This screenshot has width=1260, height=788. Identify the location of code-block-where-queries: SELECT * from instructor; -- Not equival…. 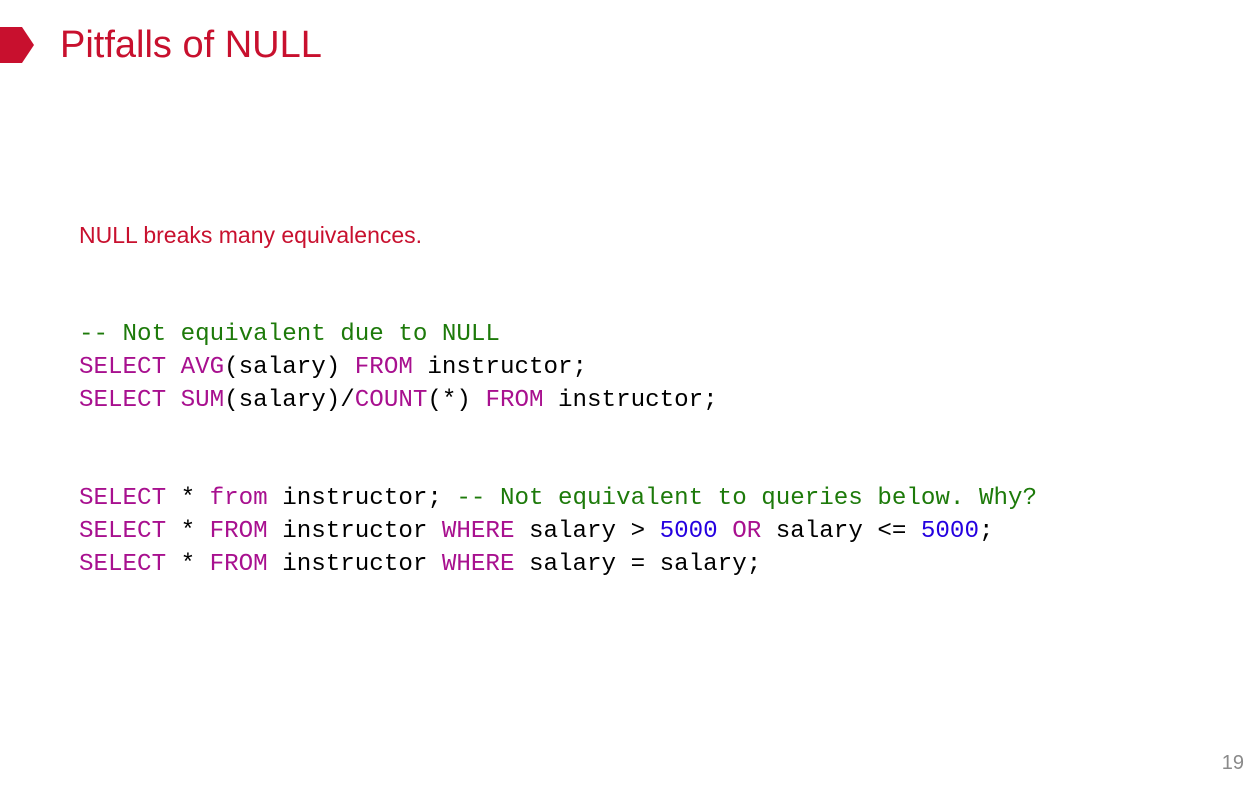
(558, 531).